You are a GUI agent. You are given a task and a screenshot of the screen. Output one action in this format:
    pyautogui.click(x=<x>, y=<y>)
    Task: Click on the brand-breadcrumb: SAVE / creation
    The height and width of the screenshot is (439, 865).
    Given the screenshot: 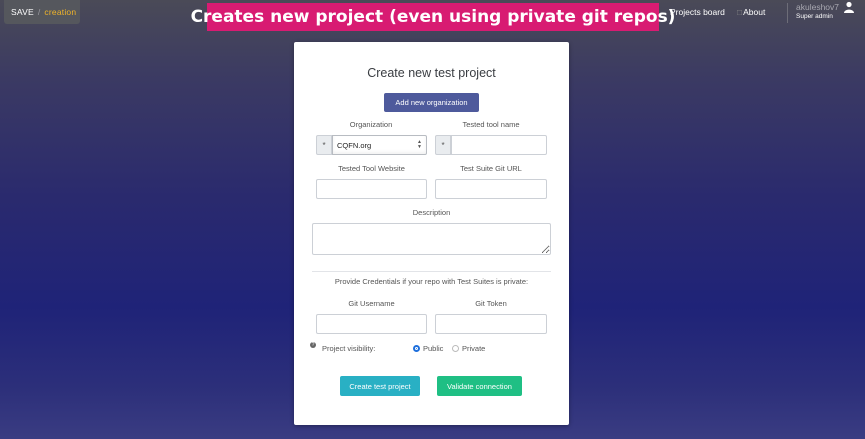 What is the action you would take?
    pyautogui.click(x=42, y=12)
    